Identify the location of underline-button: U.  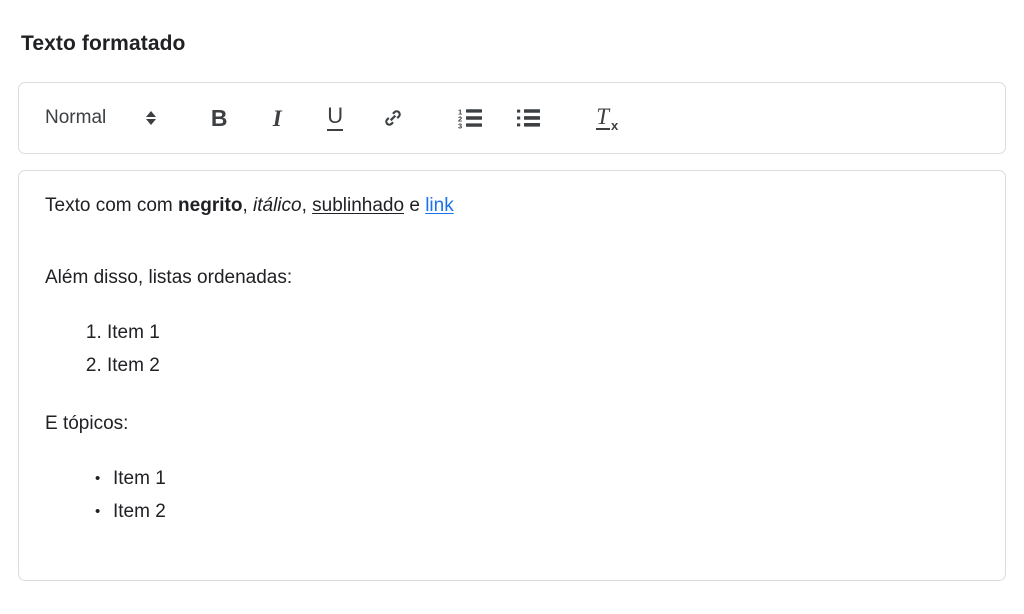
(335, 118).